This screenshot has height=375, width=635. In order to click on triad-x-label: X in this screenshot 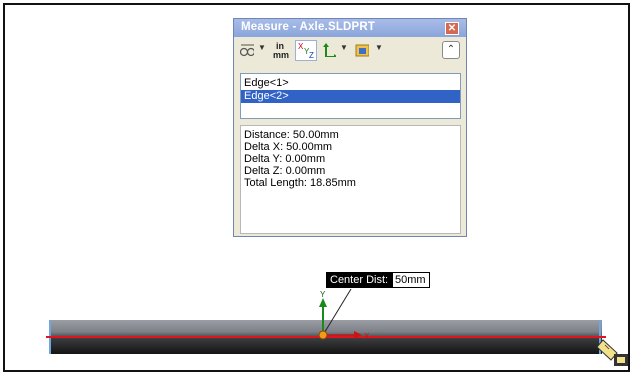, I will do `click(367, 336)`.